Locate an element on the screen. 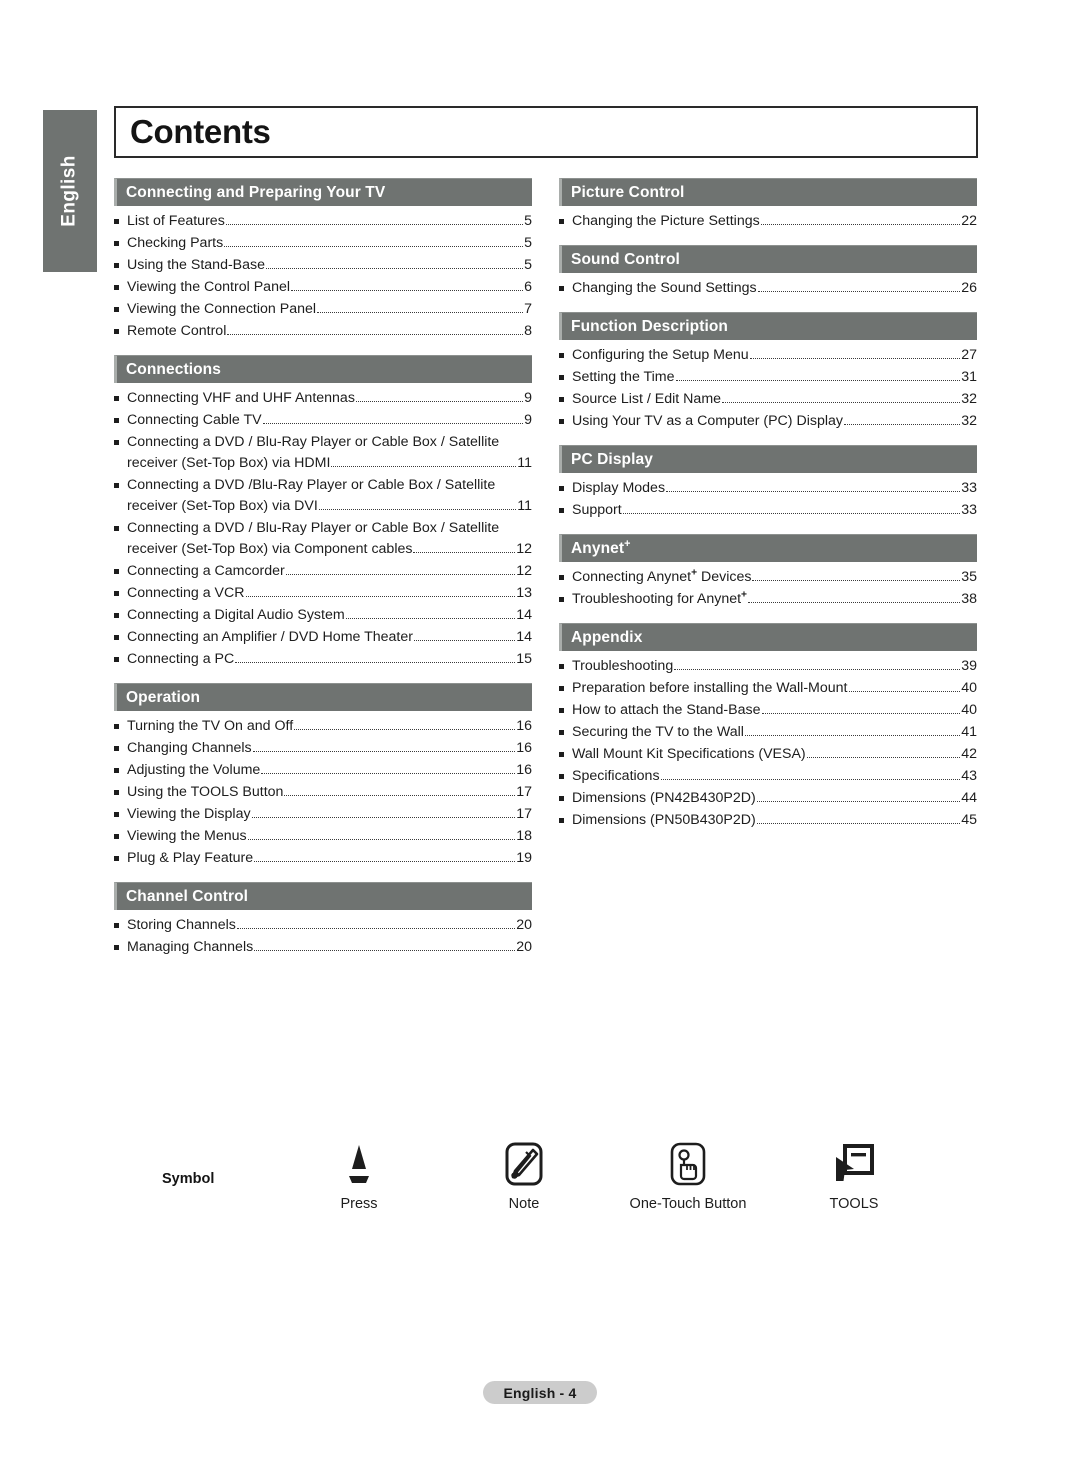 The image size is (1080, 1482). toc-entry-page: 41 is located at coordinates (969, 731).